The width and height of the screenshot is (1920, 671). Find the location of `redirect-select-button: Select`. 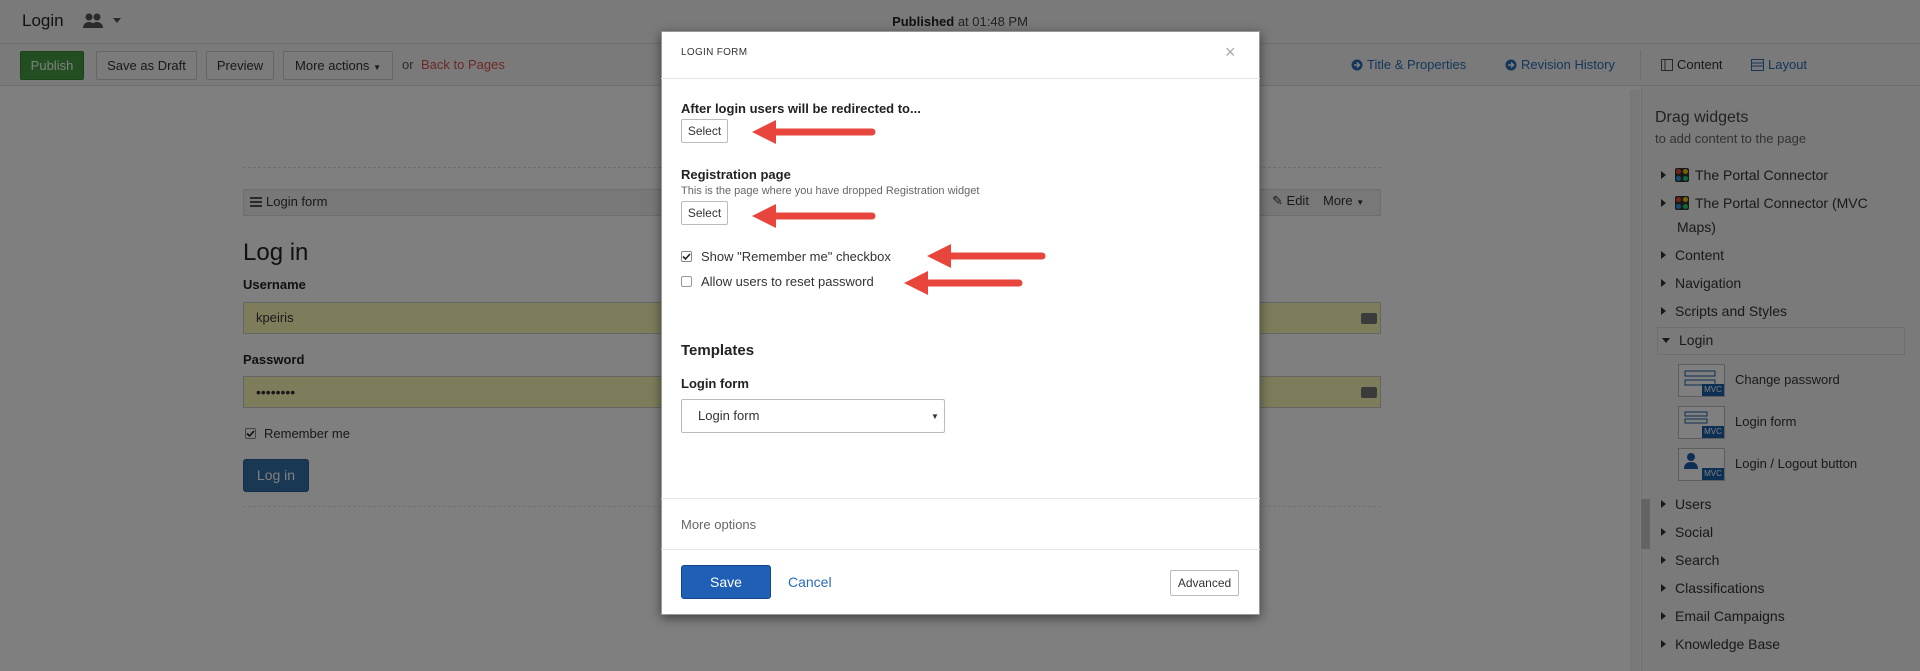

redirect-select-button: Select is located at coordinates (704, 131).